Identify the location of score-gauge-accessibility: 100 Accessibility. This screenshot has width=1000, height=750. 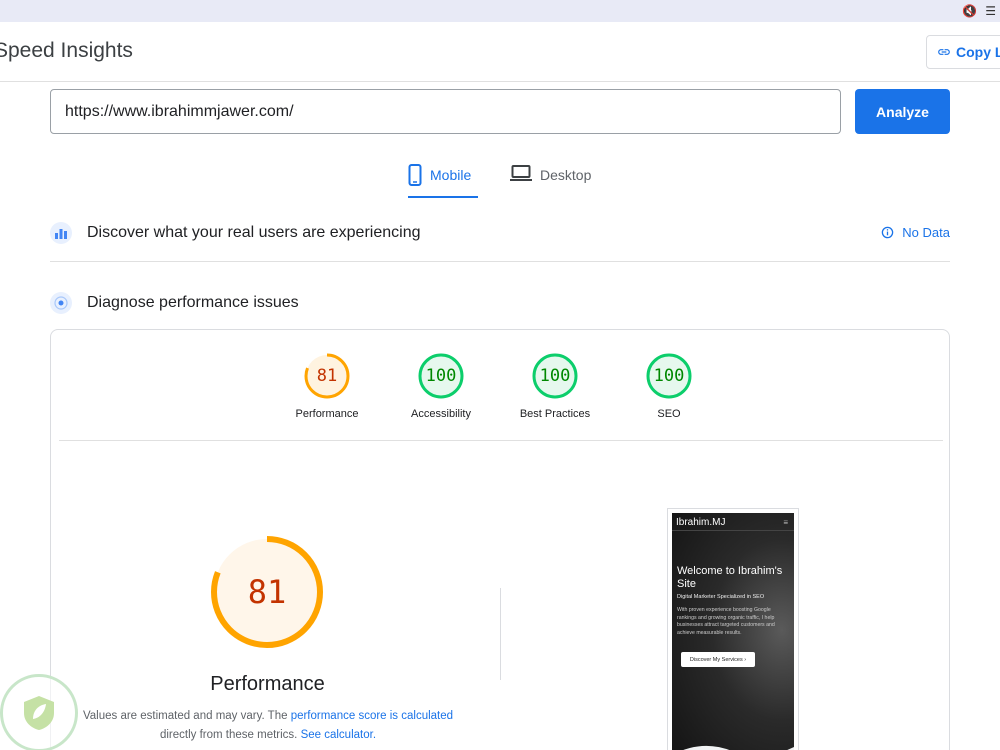
(441, 386).